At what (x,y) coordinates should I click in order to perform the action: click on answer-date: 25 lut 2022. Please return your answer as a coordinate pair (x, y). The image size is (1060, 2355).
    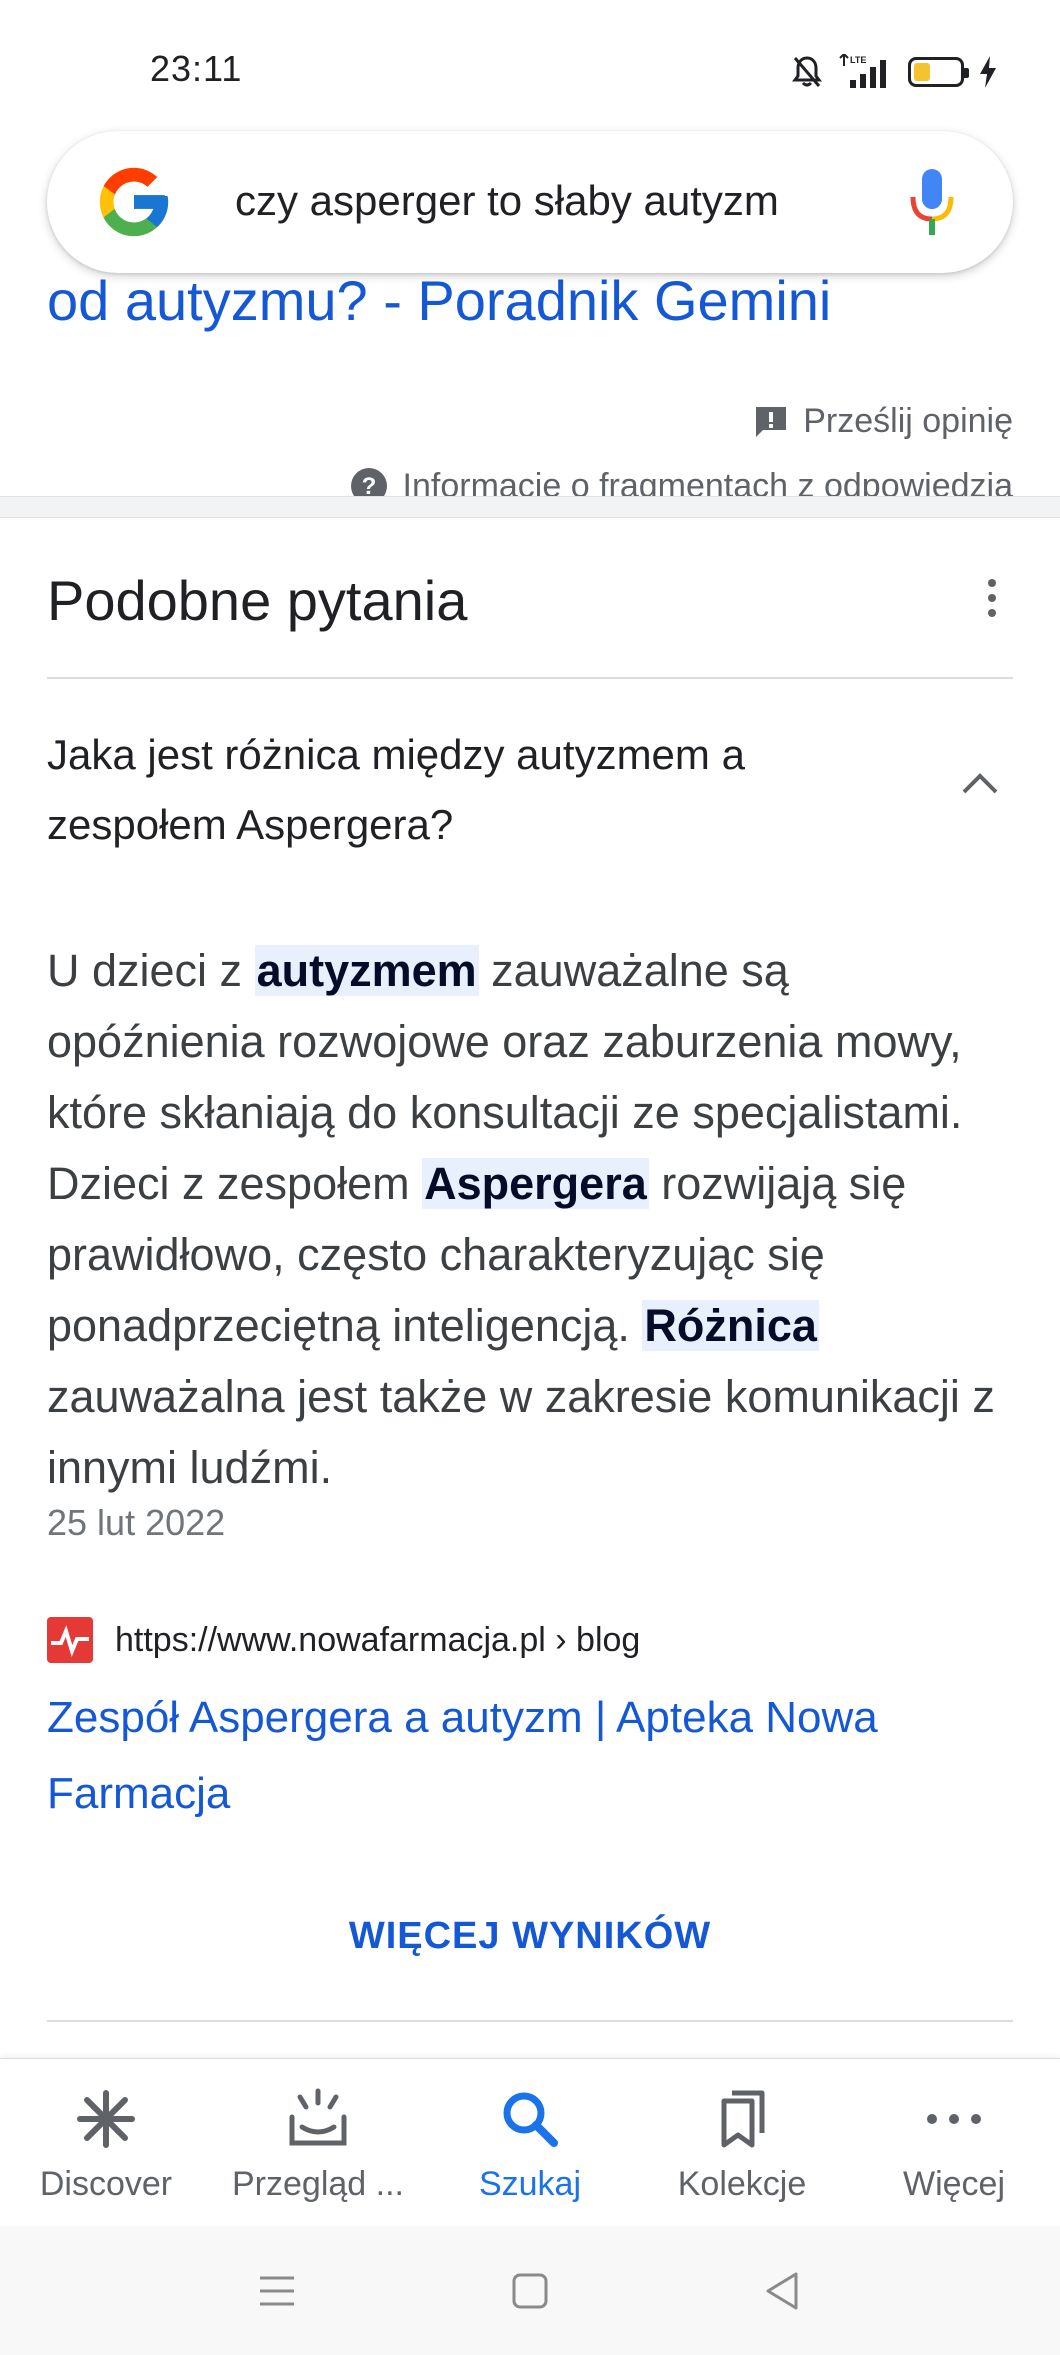
    Looking at the image, I should click on (136, 1522).